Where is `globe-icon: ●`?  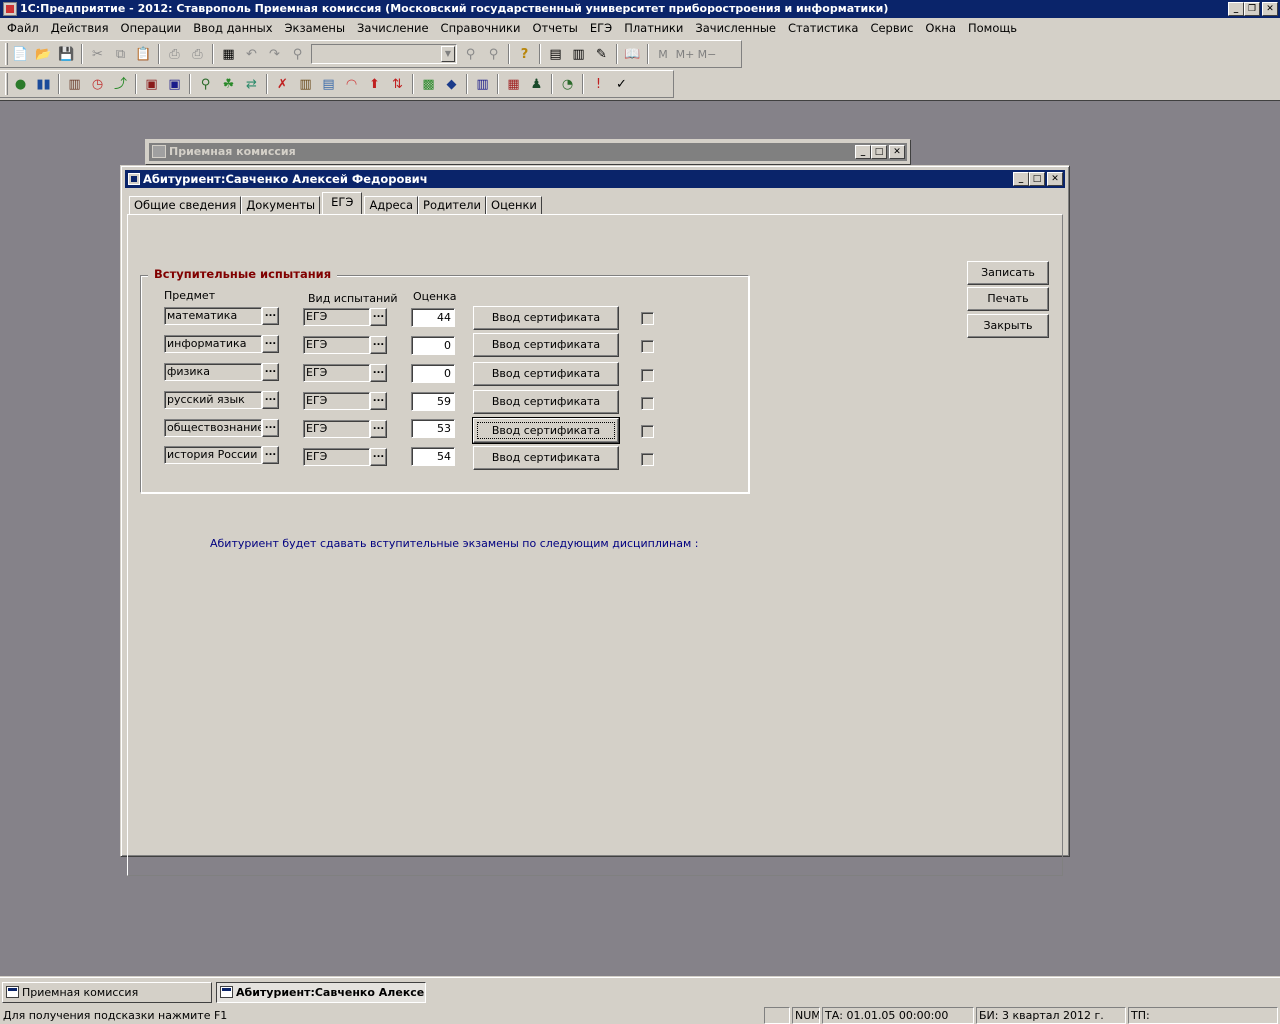
globe-icon: ● is located at coordinates (20, 84).